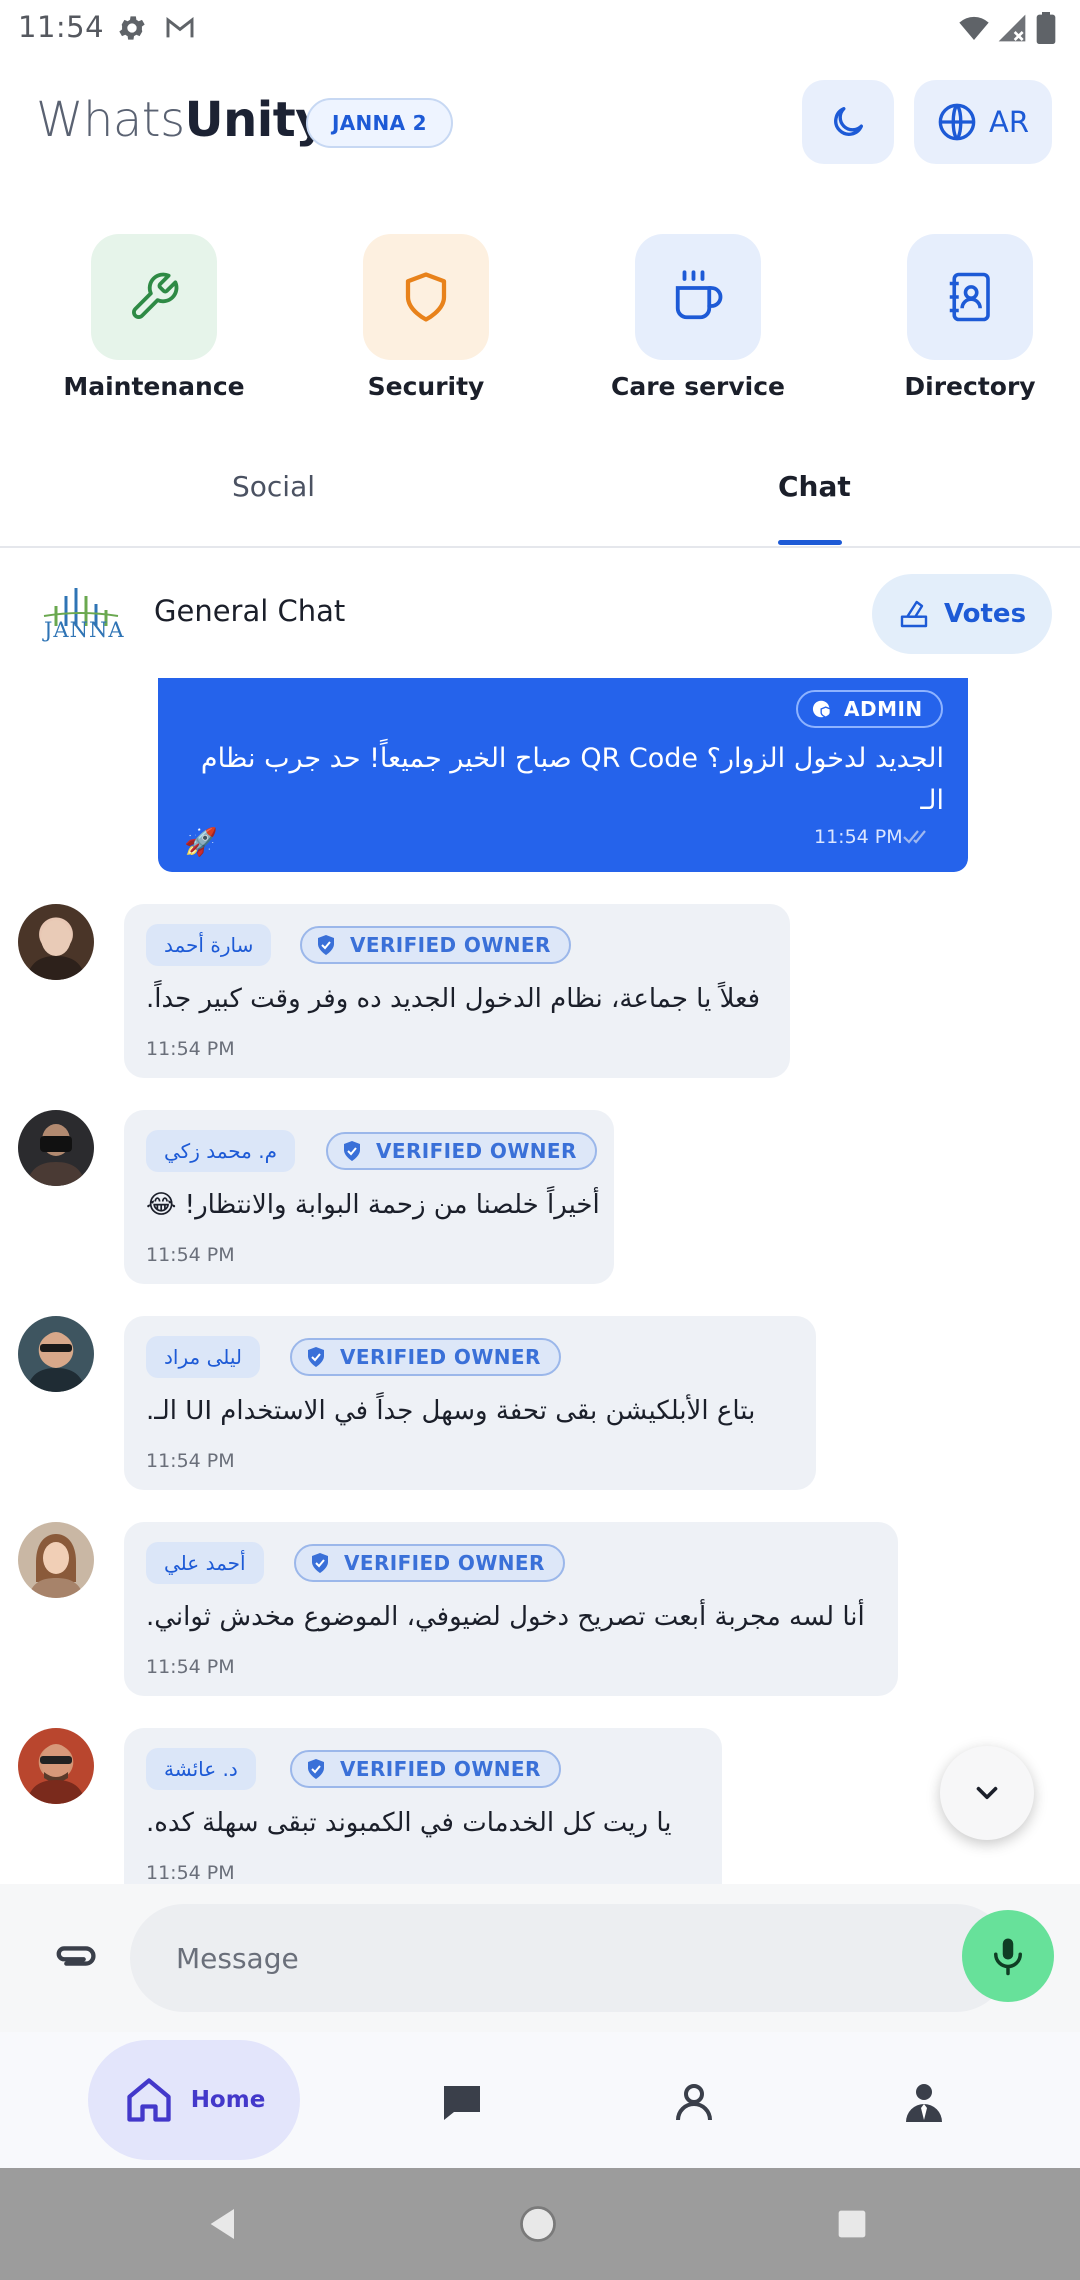 Image resolution: width=1080 pixels, height=2280 pixels. I want to click on sender-name-tag: د. عائشة, so click(201, 1769).